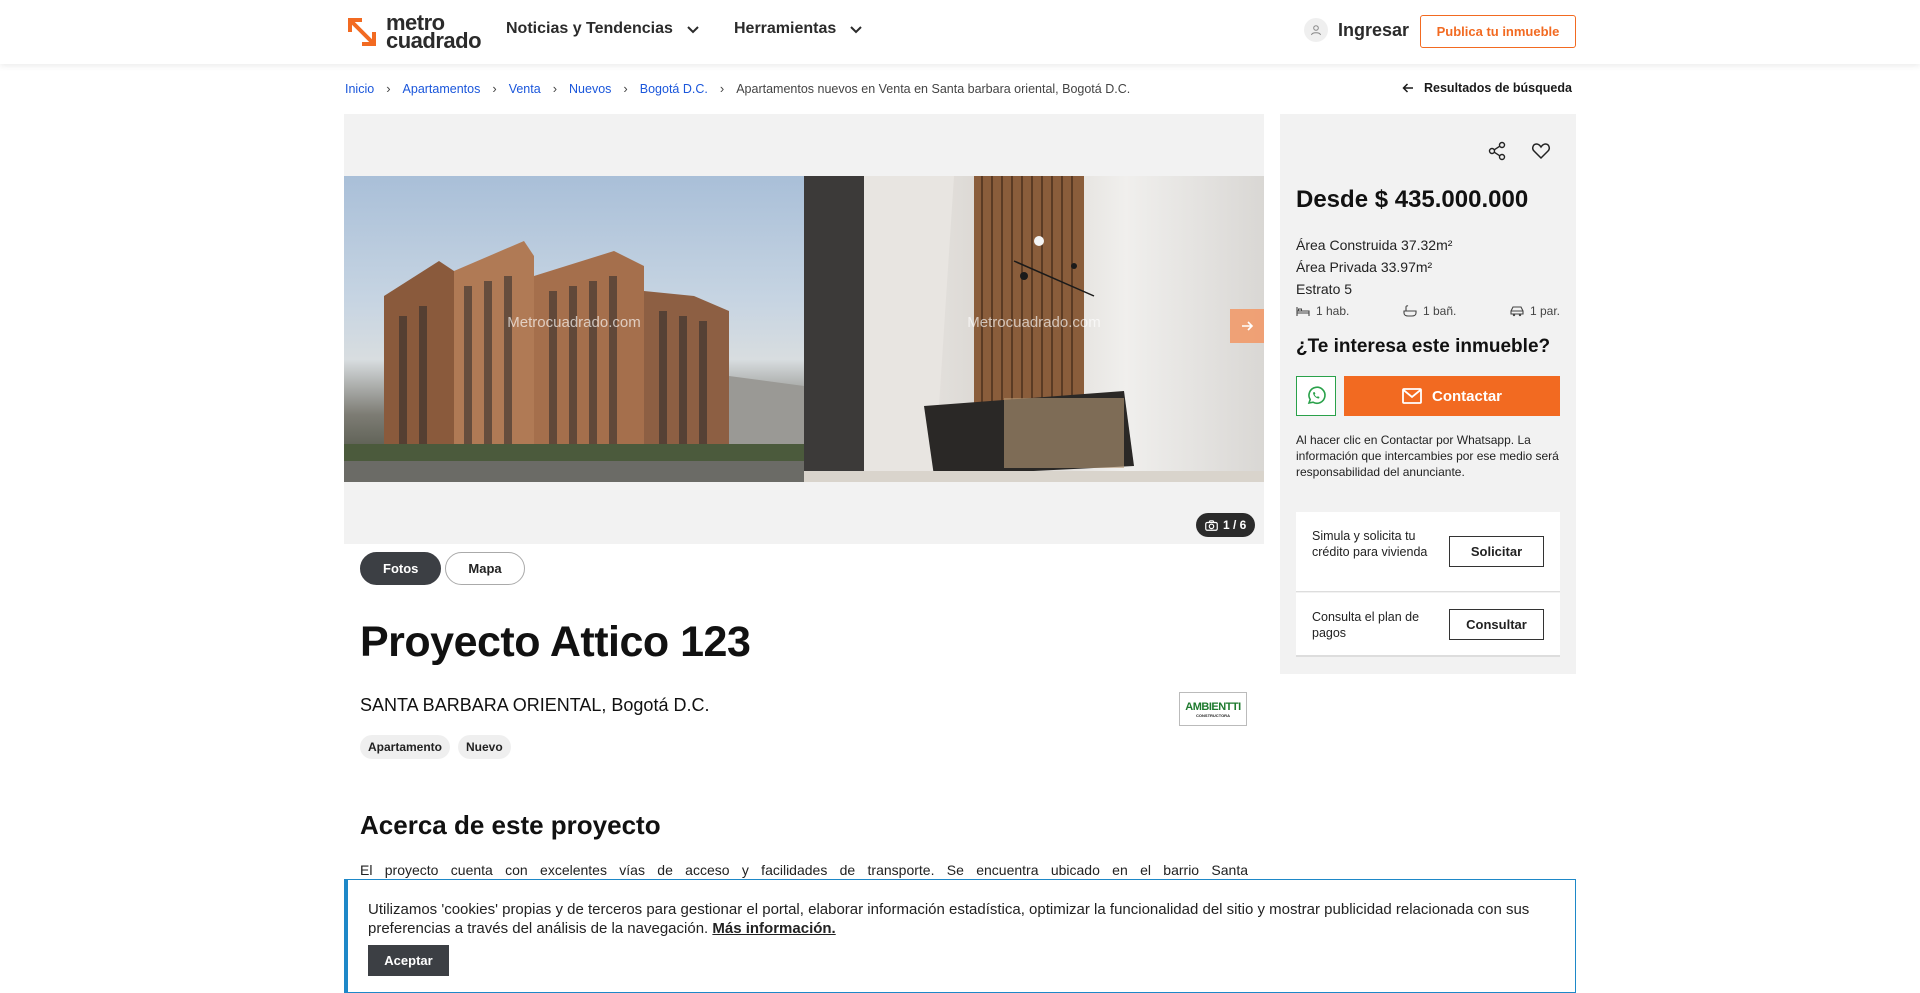  I want to click on feature-bathrooms-label: 1 bañ., so click(1439, 311).